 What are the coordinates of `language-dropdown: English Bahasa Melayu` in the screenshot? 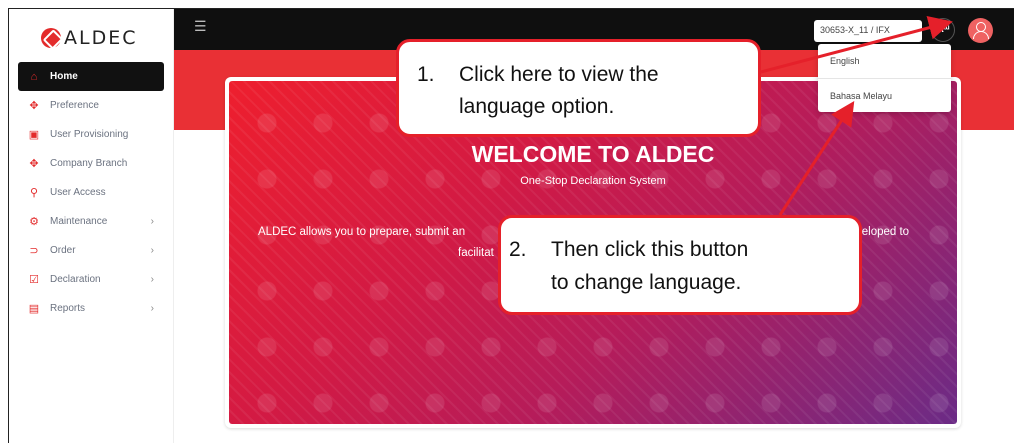 It's located at (884, 78).